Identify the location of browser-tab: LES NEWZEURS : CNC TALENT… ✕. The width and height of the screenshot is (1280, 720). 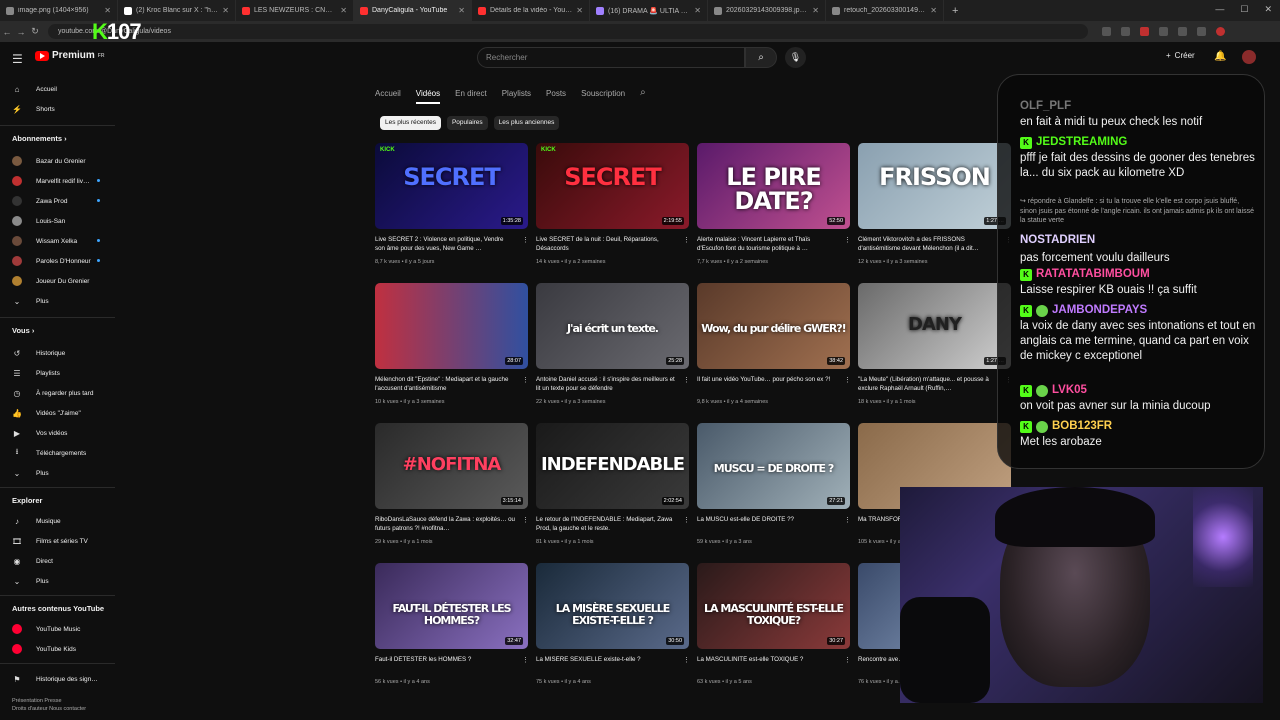
(295, 10).